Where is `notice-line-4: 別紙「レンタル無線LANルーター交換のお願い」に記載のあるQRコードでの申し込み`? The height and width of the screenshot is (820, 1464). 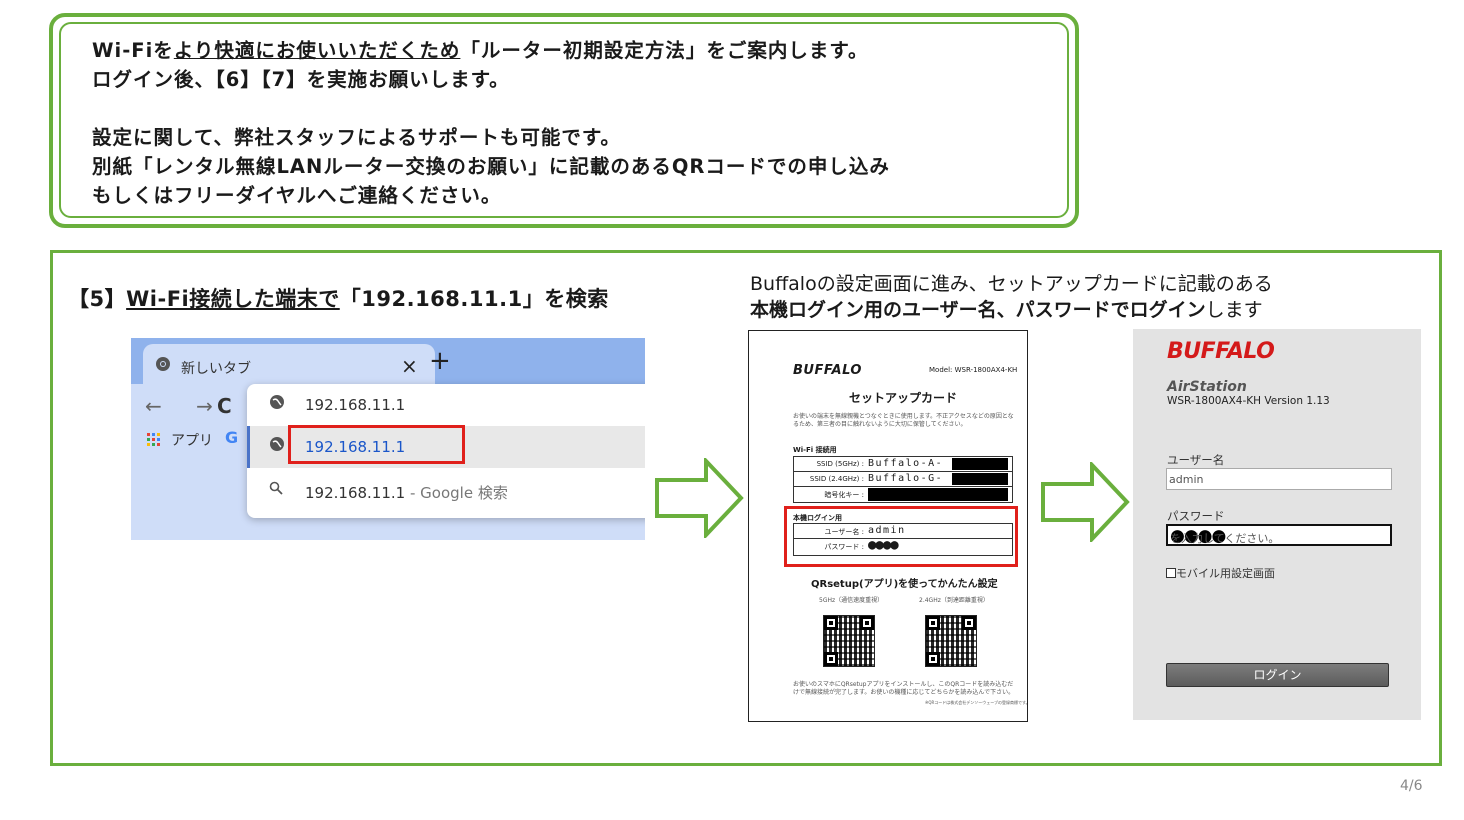 notice-line-4: 別紙「レンタル無線LANルーター交換のお願い」に記載のあるQRコードでの申し込み is located at coordinates (491, 166).